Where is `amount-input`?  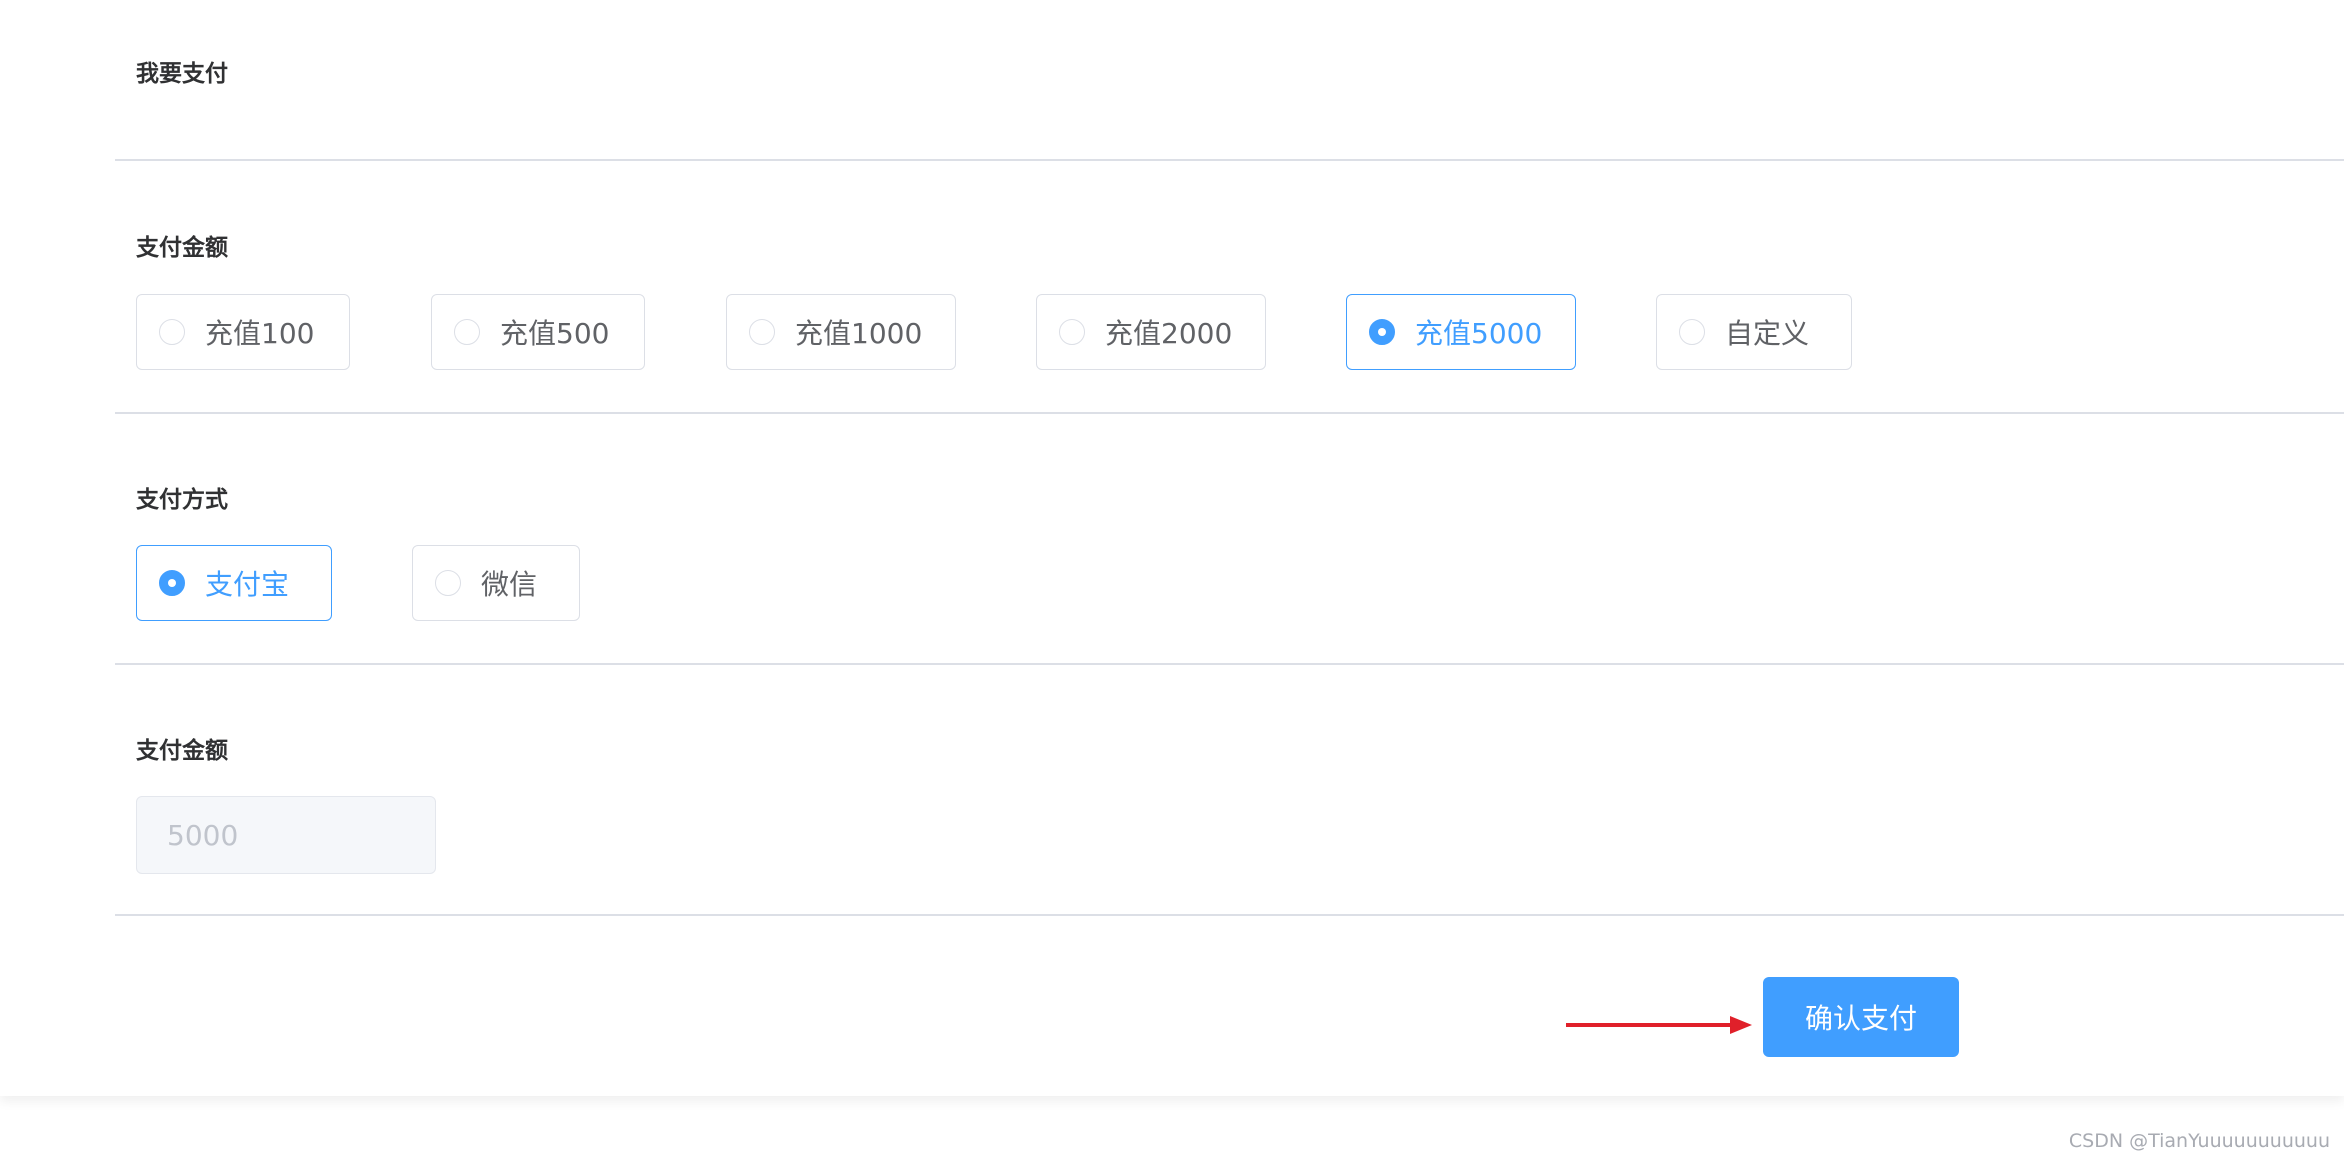
amount-input is located at coordinates (286, 835).